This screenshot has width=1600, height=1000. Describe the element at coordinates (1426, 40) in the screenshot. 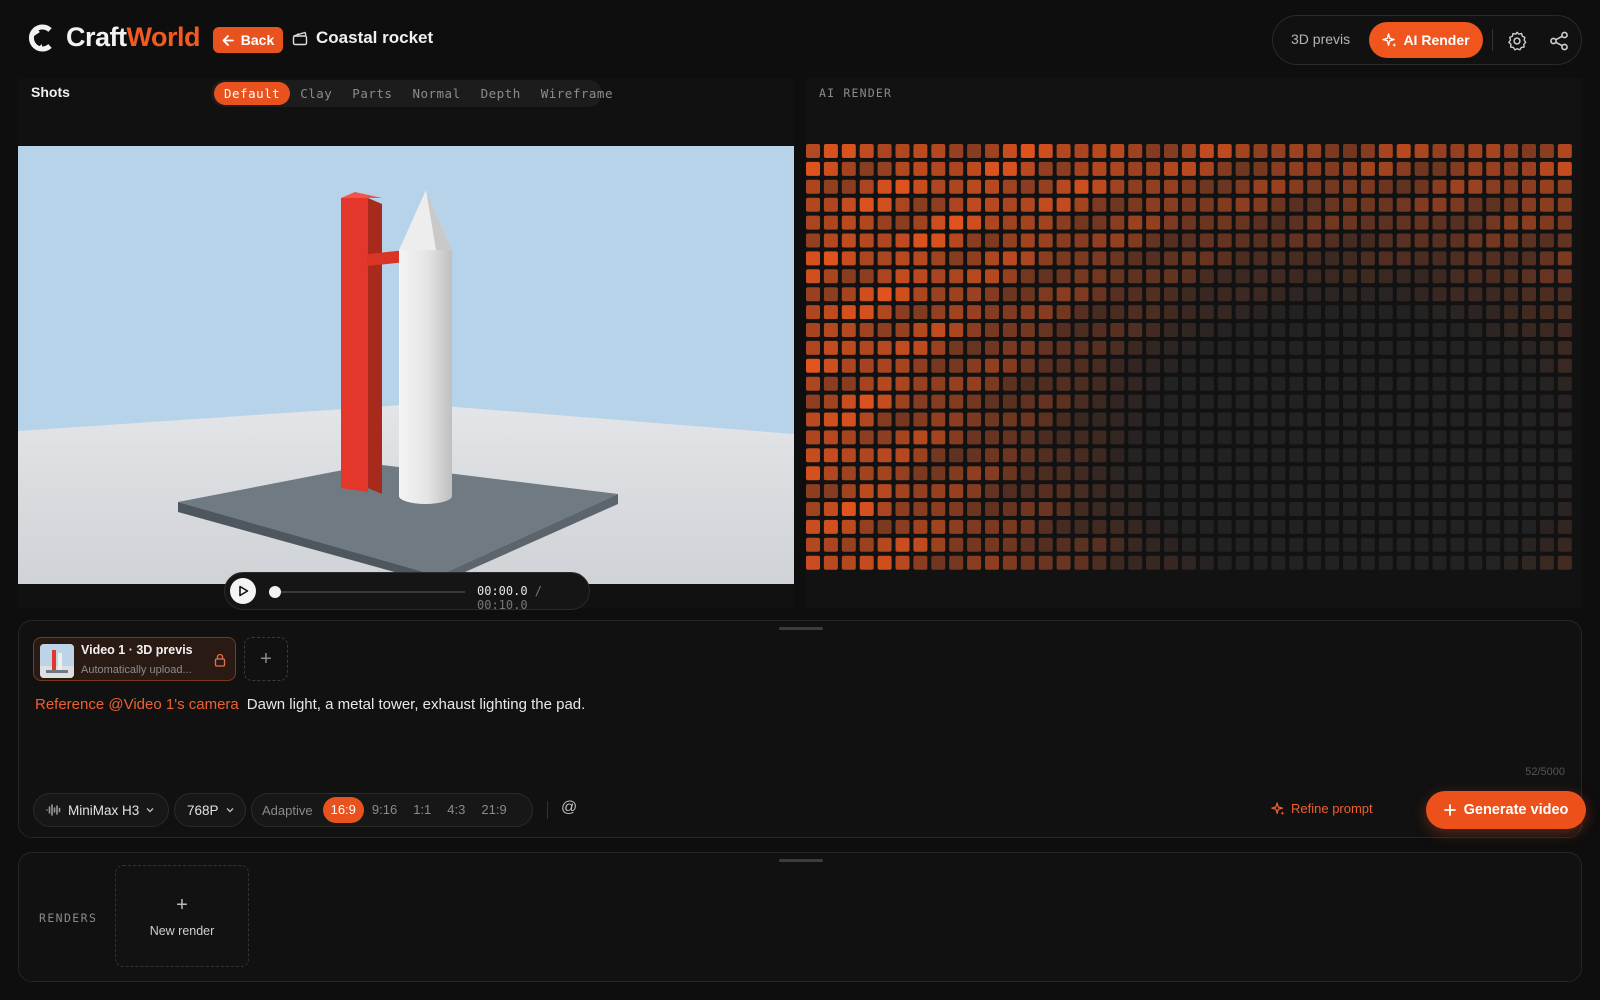

I see `mode-ai-render: AI Render` at that location.